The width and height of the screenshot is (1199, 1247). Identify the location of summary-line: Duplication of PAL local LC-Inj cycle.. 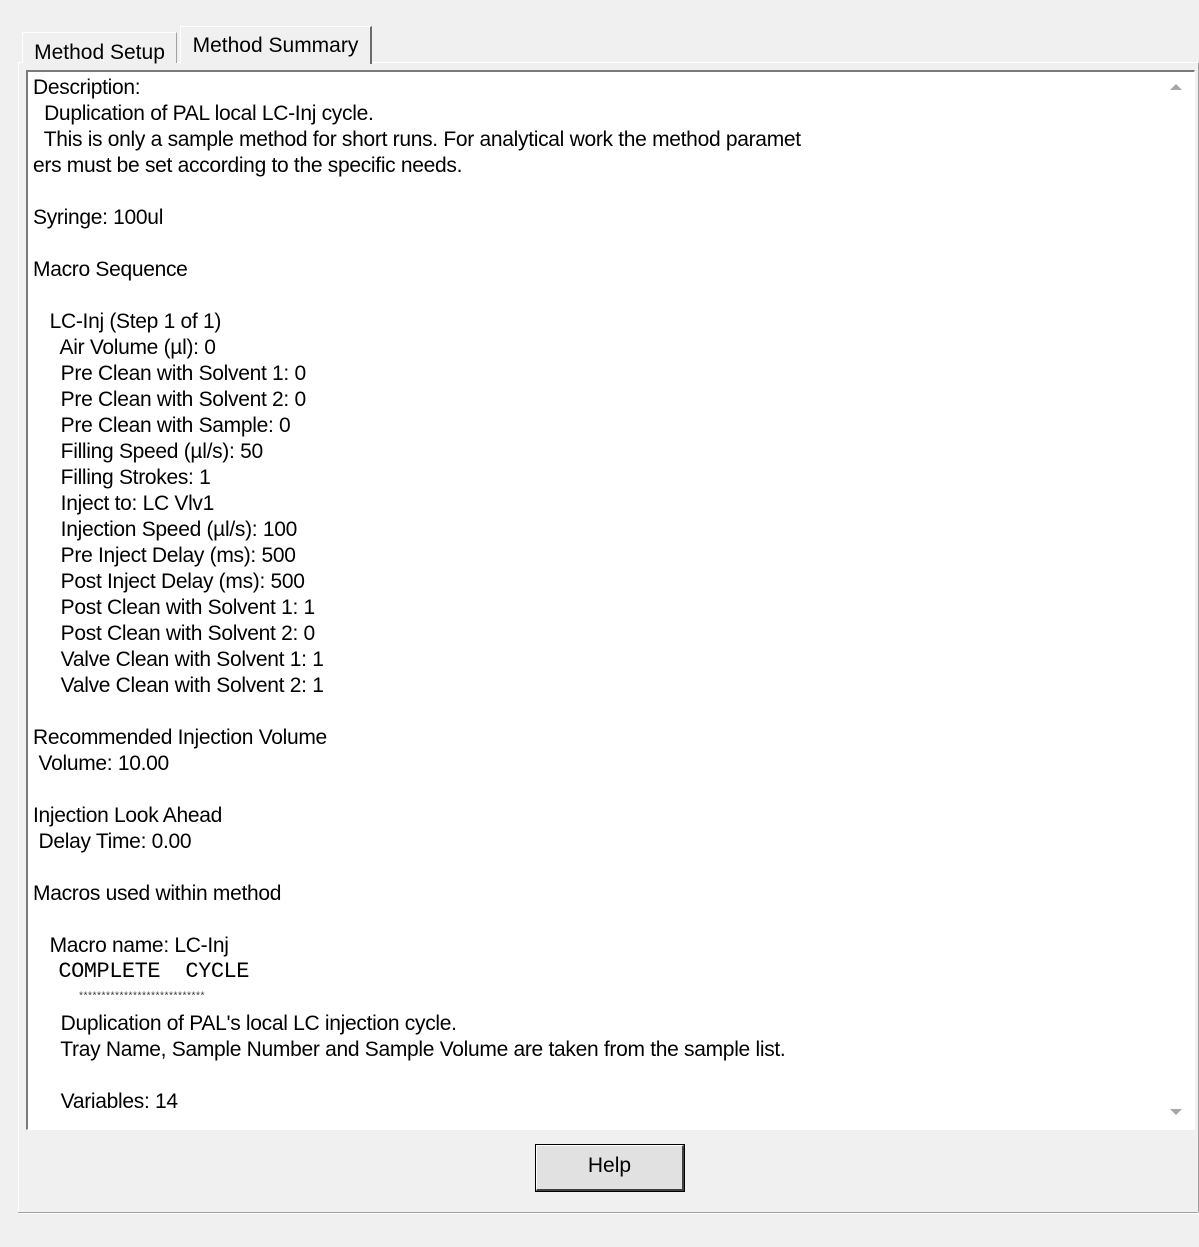
(203, 113).